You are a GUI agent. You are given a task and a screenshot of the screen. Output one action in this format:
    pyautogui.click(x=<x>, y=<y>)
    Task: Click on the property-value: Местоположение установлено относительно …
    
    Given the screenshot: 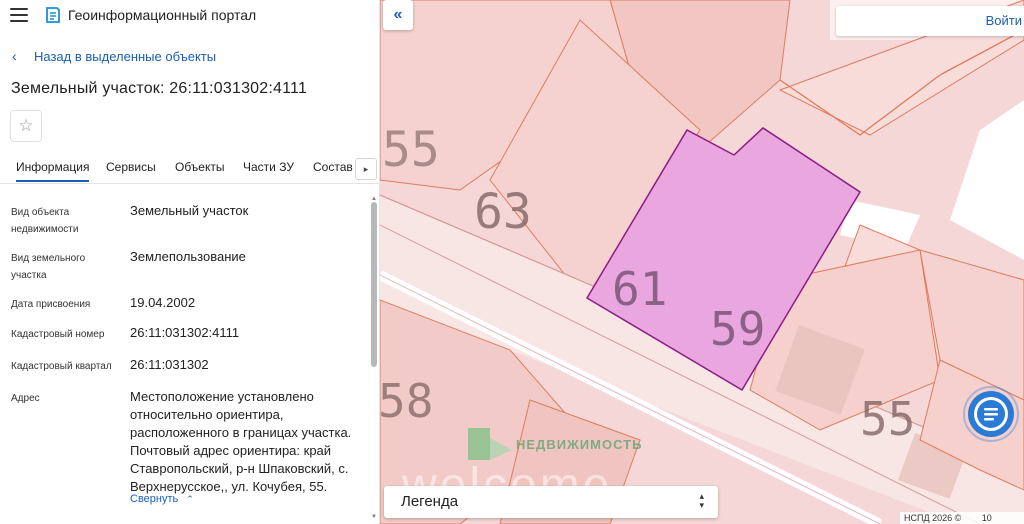 What is the action you would take?
    pyautogui.click(x=241, y=441)
    